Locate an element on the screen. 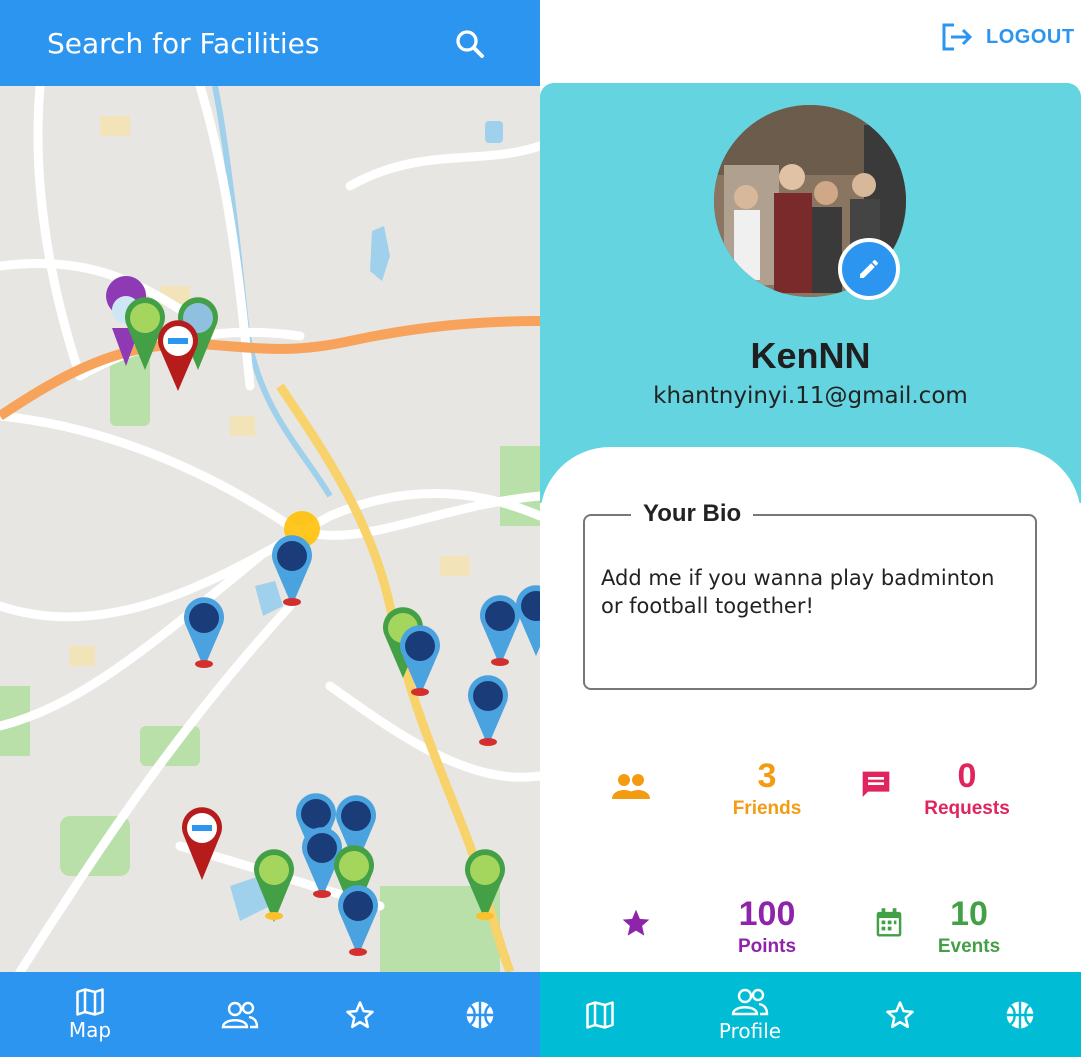  nav-profile-label: Profile is located at coordinates (750, 1030).